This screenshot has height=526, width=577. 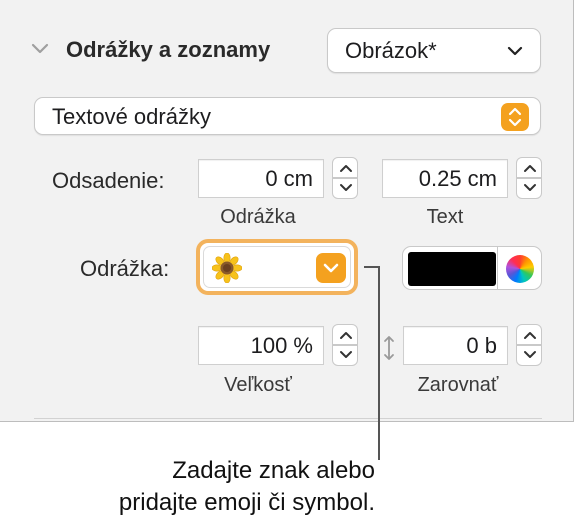 I want to click on bullet-style-popup: Obrázok*, so click(x=434, y=50).